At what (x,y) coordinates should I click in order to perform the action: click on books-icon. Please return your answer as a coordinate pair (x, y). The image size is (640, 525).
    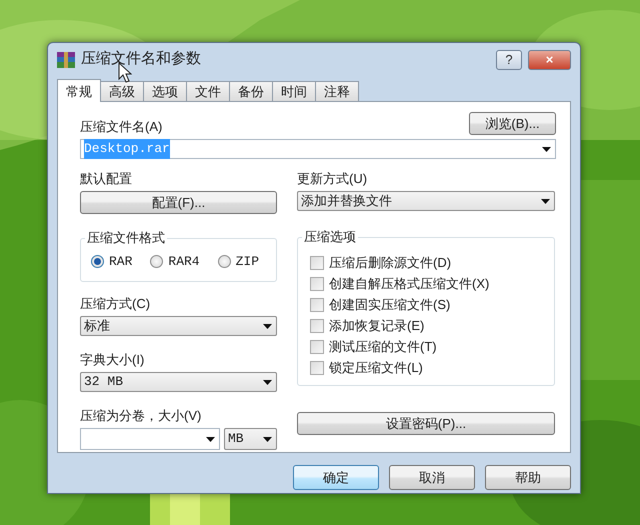
    Looking at the image, I should click on (66, 60).